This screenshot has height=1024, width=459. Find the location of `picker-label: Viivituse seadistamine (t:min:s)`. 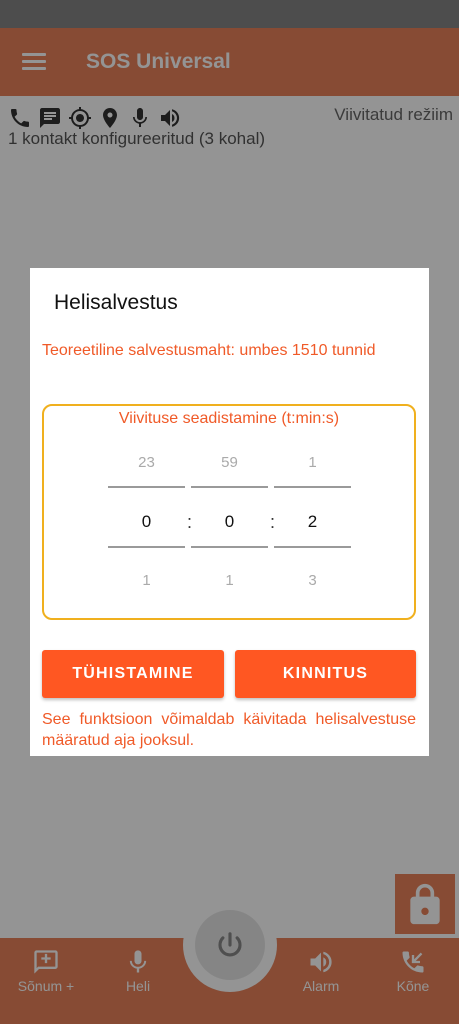

picker-label: Viivituse seadistamine (t:min:s) is located at coordinates (229, 418).